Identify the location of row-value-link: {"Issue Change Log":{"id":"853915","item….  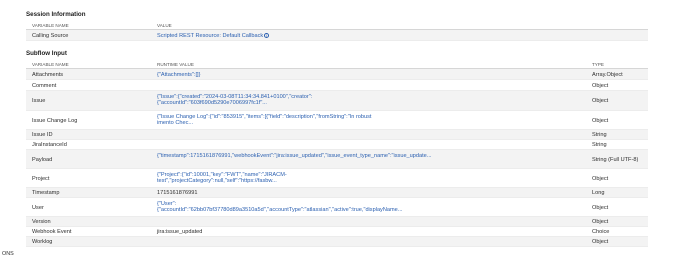
(264, 120).